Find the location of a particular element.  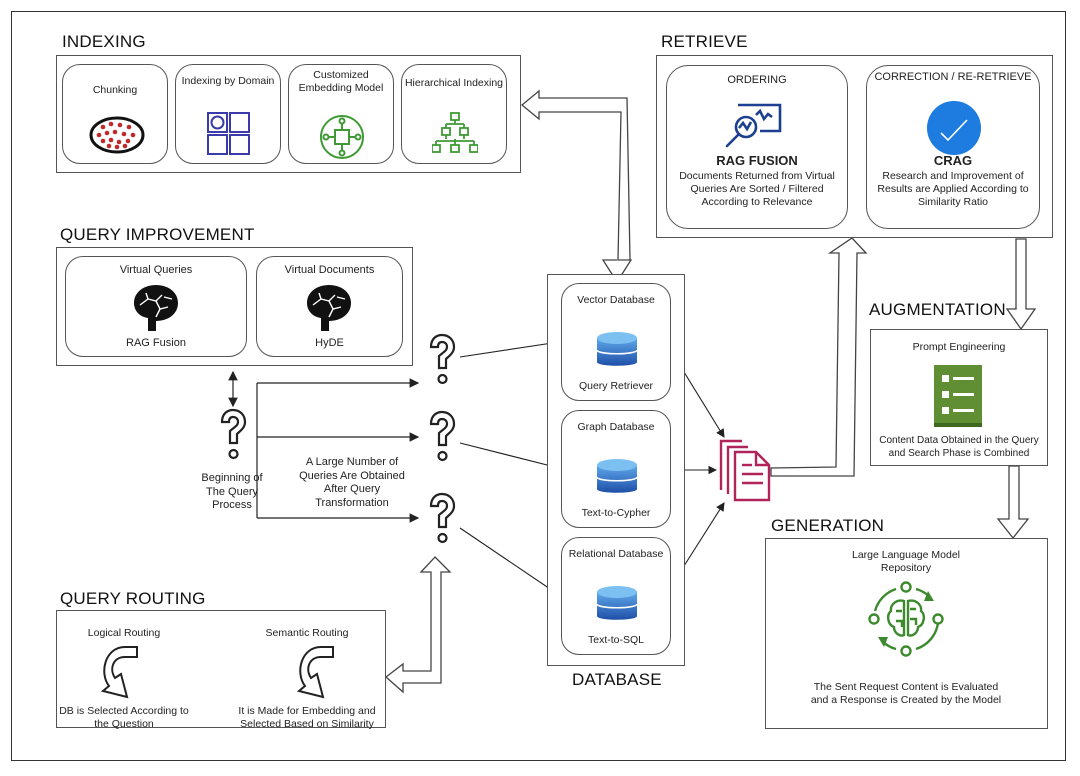

query-improvement-title: QUERY IMPROVEMENT is located at coordinates (157, 234).